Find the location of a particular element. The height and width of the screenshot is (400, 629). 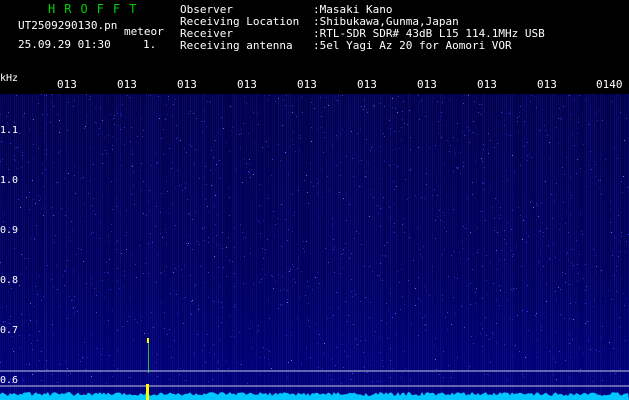

meteor-echo is located at coordinates (148, 340).